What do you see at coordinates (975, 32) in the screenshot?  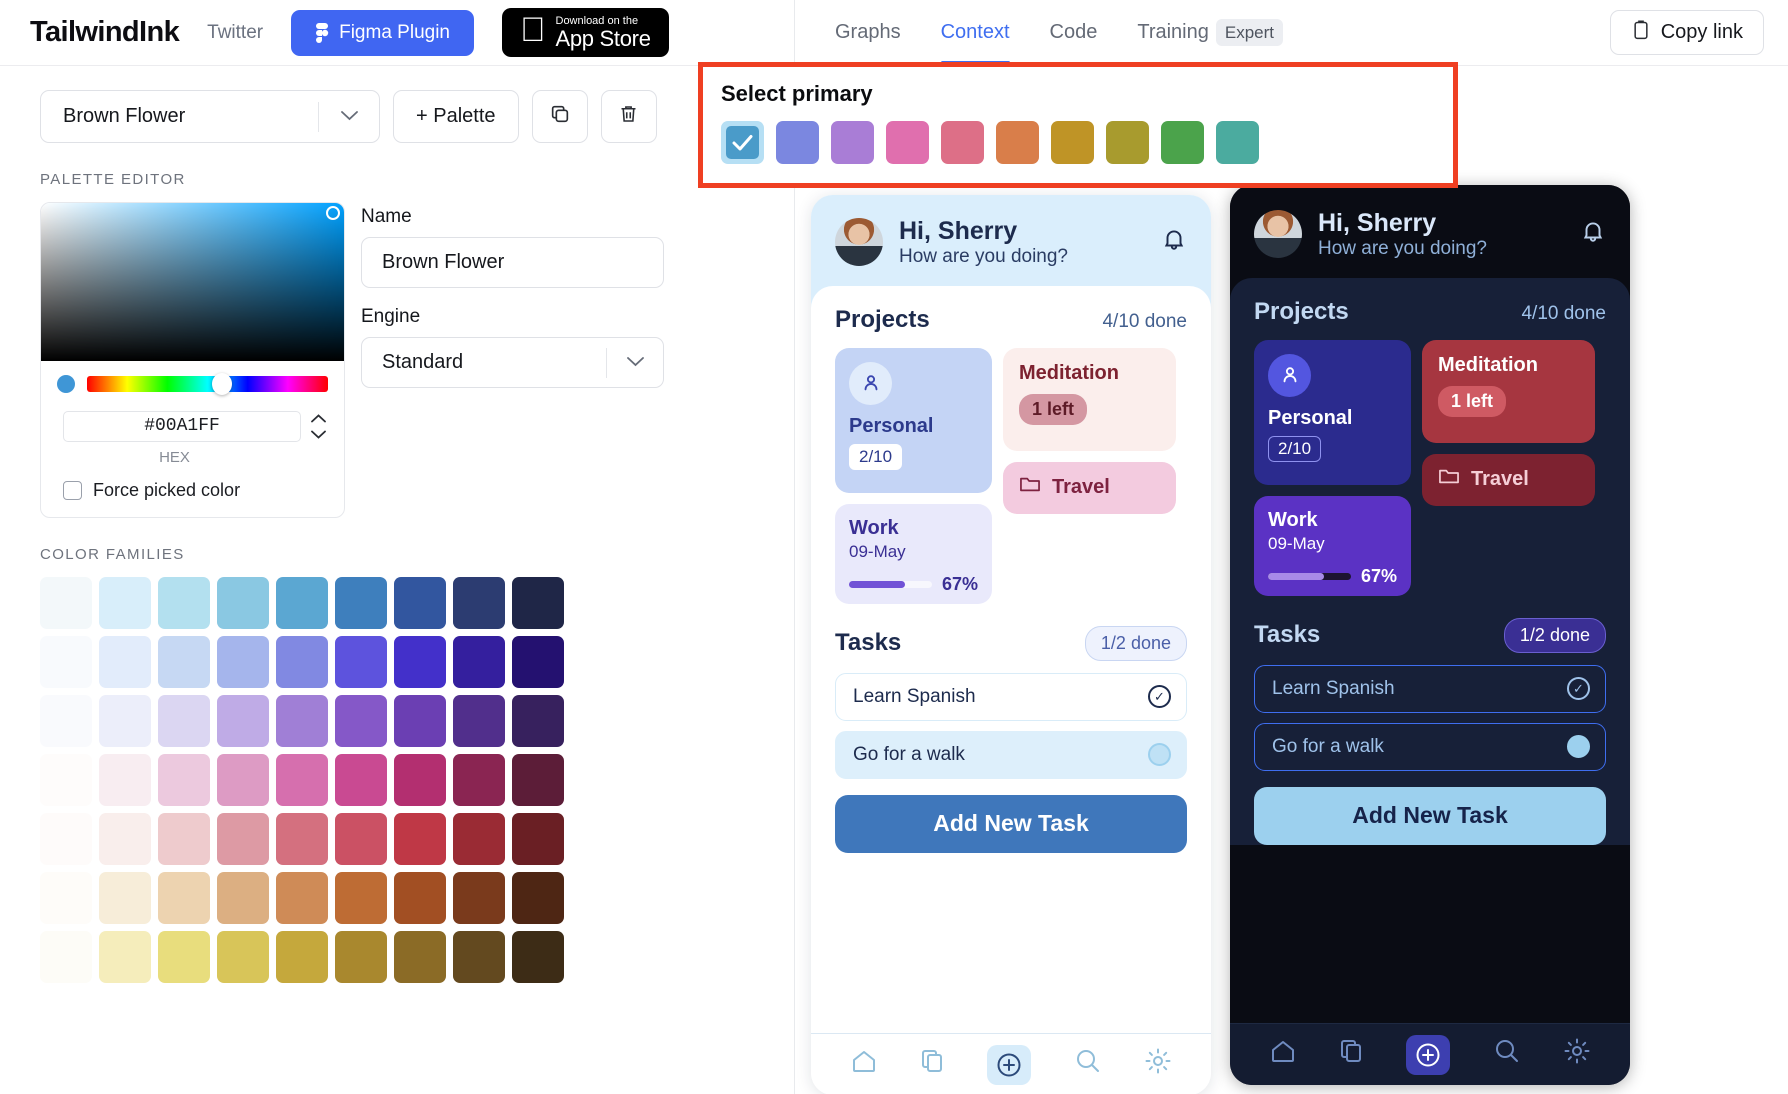 I see `tab-context: Context` at bounding box center [975, 32].